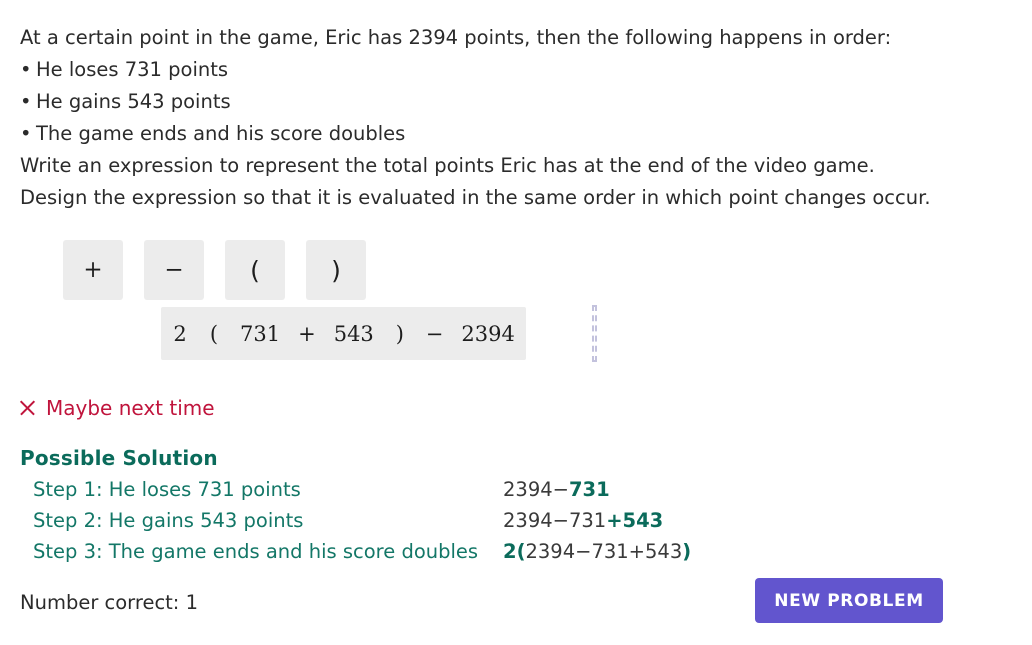  I want to click on expression-base: 2394−, so click(536, 489).